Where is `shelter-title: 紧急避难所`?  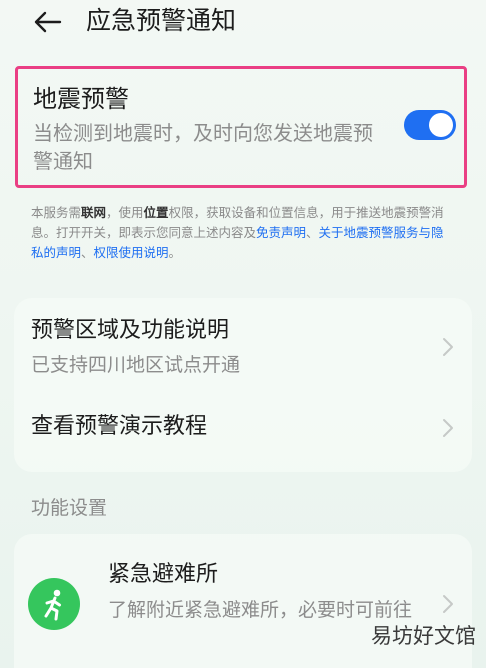 shelter-title: 紧急避难所 is located at coordinates (163, 574).